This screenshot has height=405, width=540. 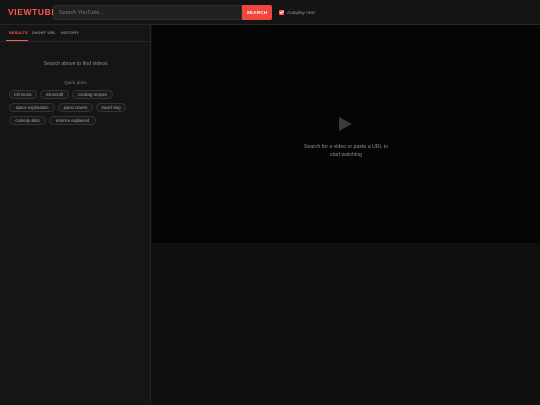 What do you see at coordinates (75, 82) in the screenshot?
I see `quick-picks-title: Quick picks` at bounding box center [75, 82].